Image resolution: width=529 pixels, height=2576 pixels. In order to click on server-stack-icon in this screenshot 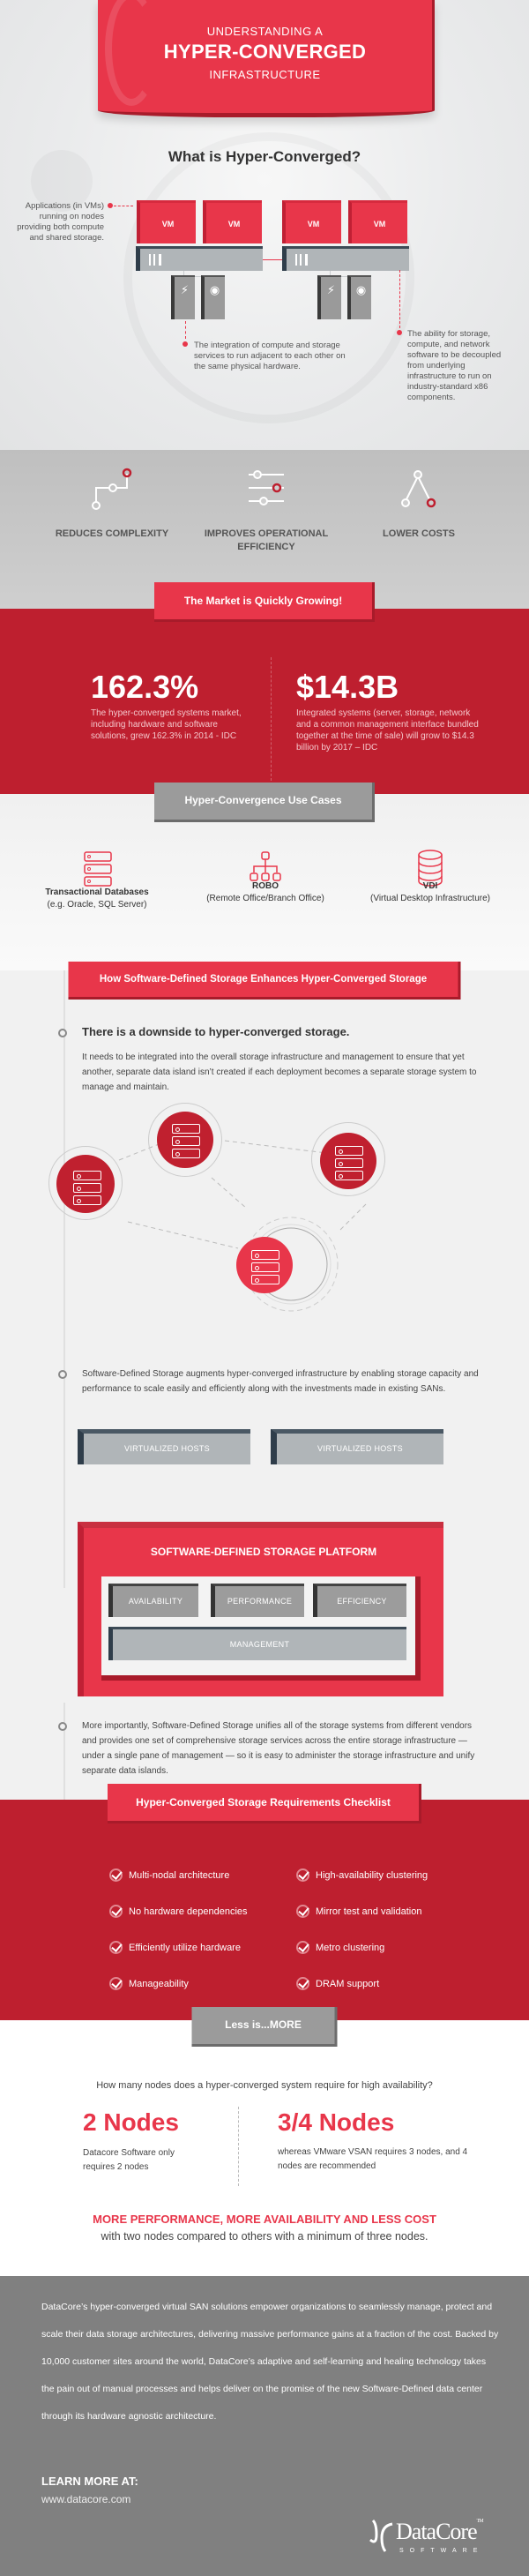, I will do `click(98, 869)`.